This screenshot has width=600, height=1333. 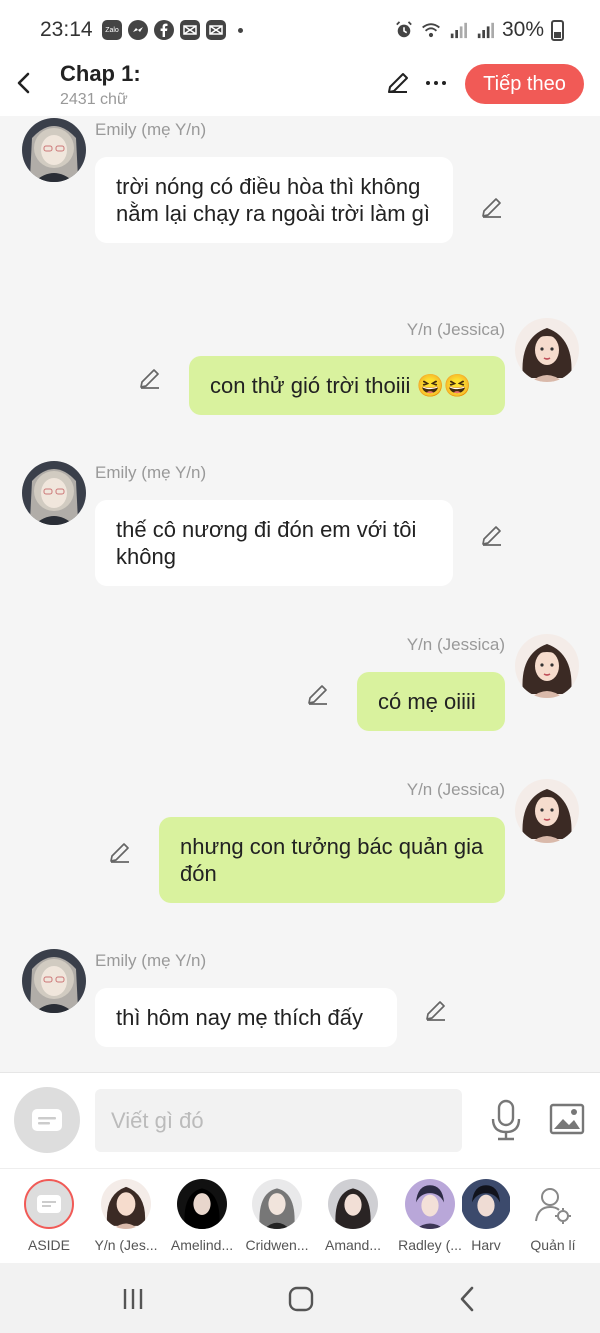 I want to click on message-composer, so click(x=300, y=1120).